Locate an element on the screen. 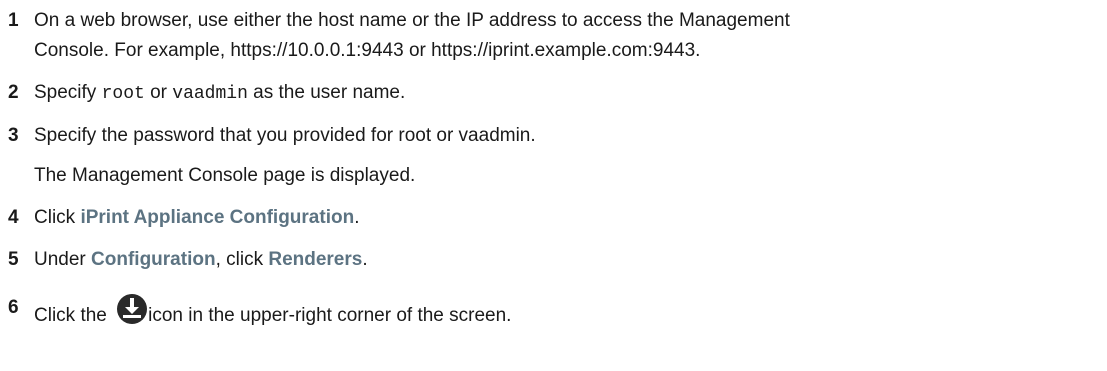 This screenshot has height=371, width=1107. step-number: 5 is located at coordinates (13, 259).